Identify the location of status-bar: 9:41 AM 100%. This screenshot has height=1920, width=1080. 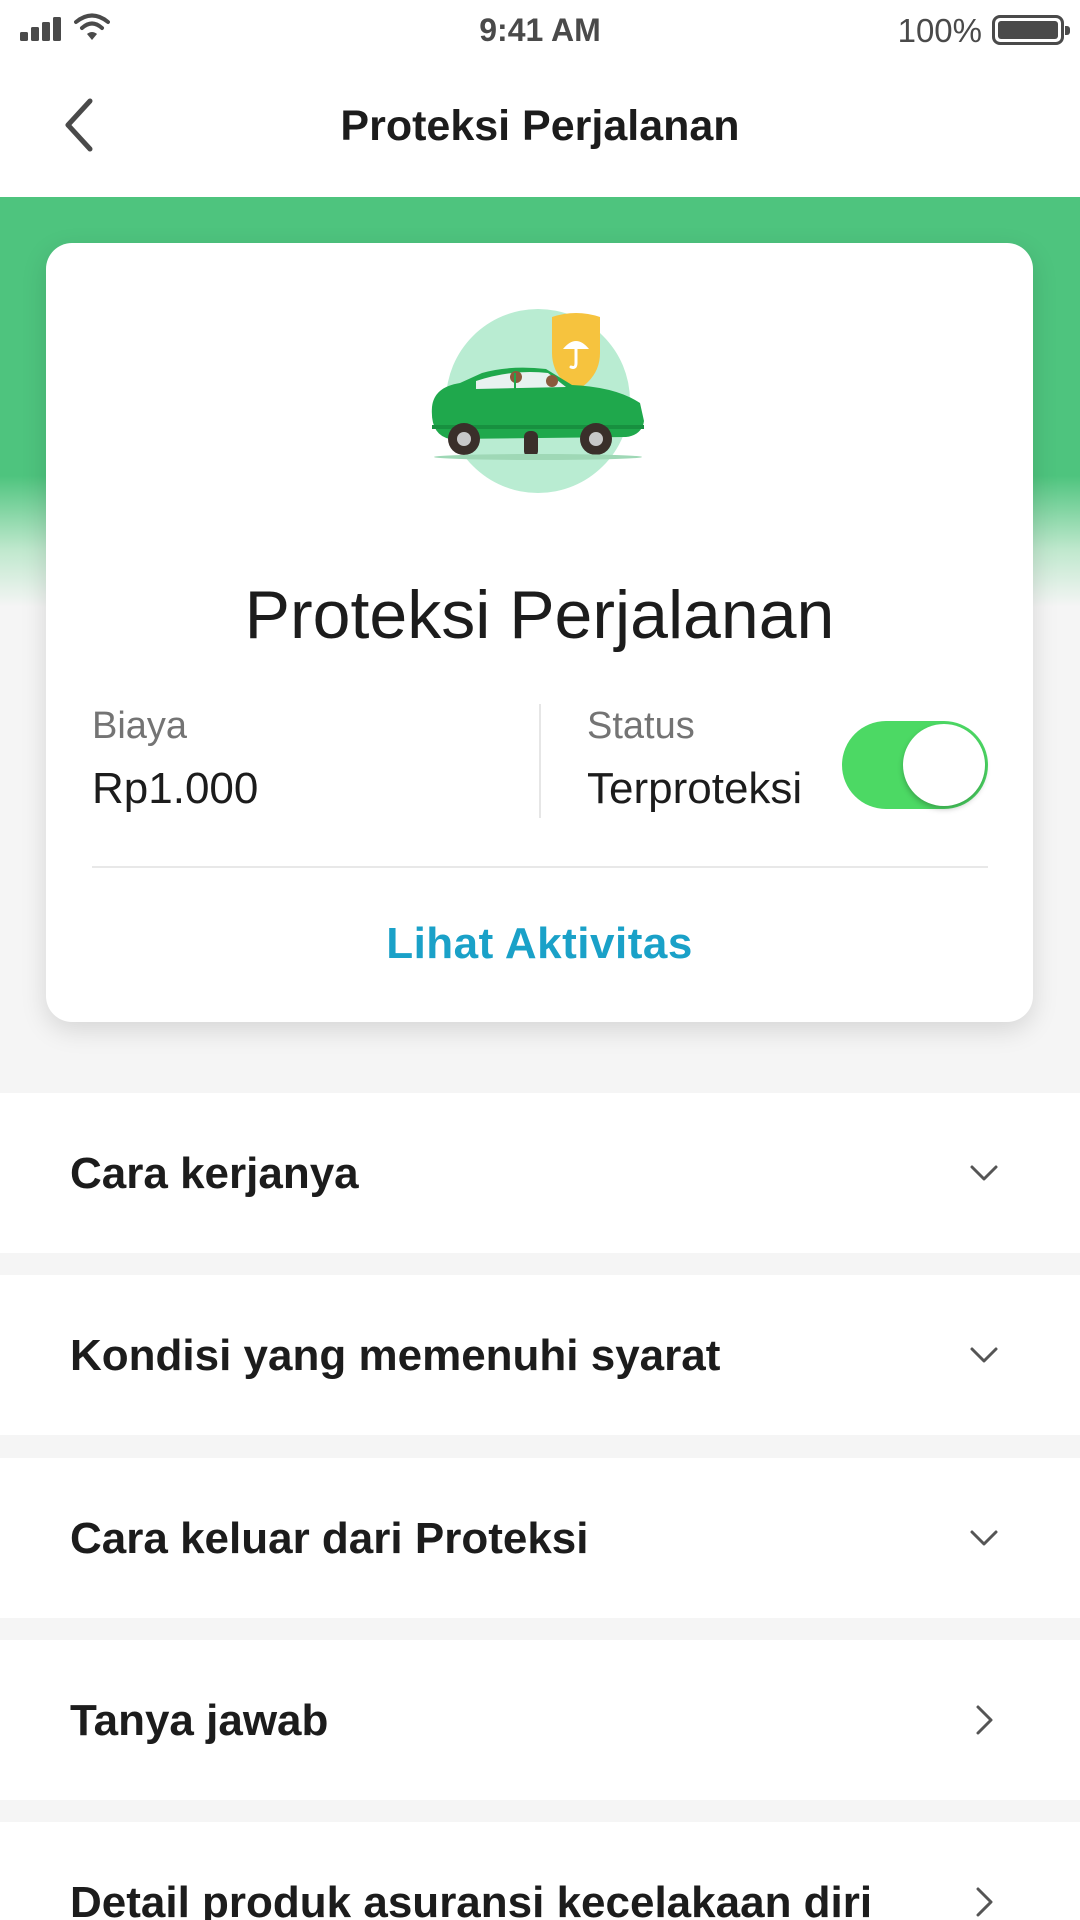
(540, 31).